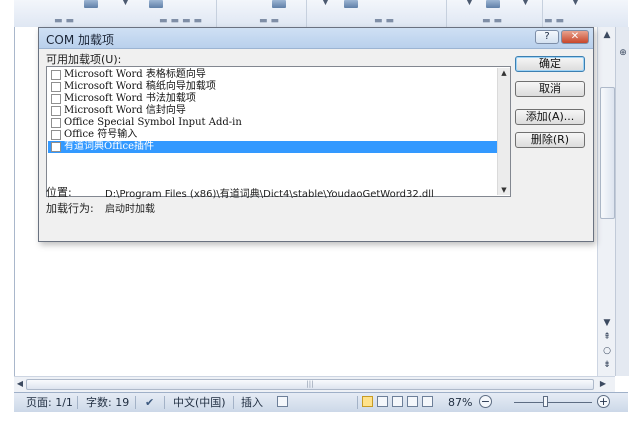 The width and height of the screenshot is (644, 433). What do you see at coordinates (135, 74) in the screenshot?
I see `addin-label: Microsoft Word 表格标题向导` at bounding box center [135, 74].